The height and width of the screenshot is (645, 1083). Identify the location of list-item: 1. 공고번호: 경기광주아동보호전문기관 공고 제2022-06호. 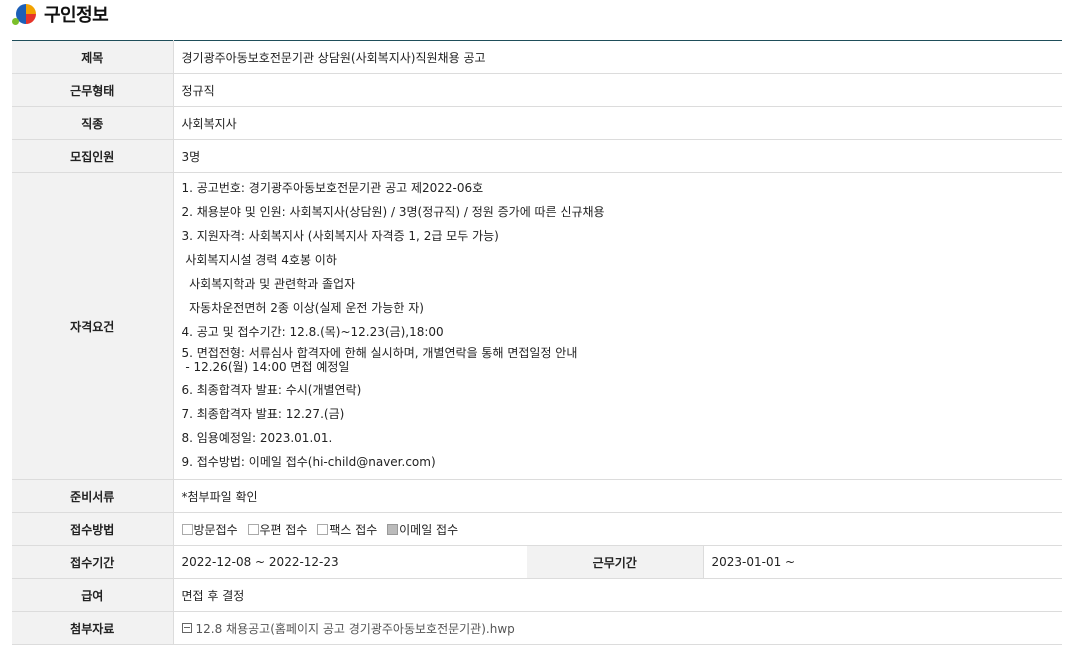
(332, 188).